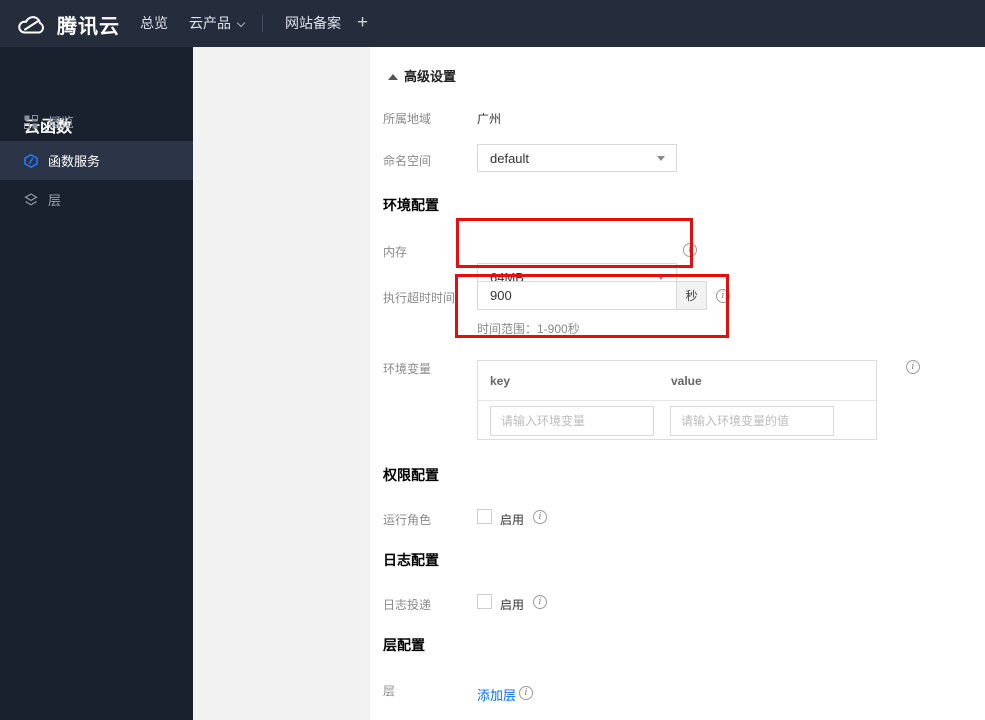 This screenshot has height=720, width=985. What do you see at coordinates (690, 250) in the screenshot?
I see `memory-info-icon: i` at bounding box center [690, 250].